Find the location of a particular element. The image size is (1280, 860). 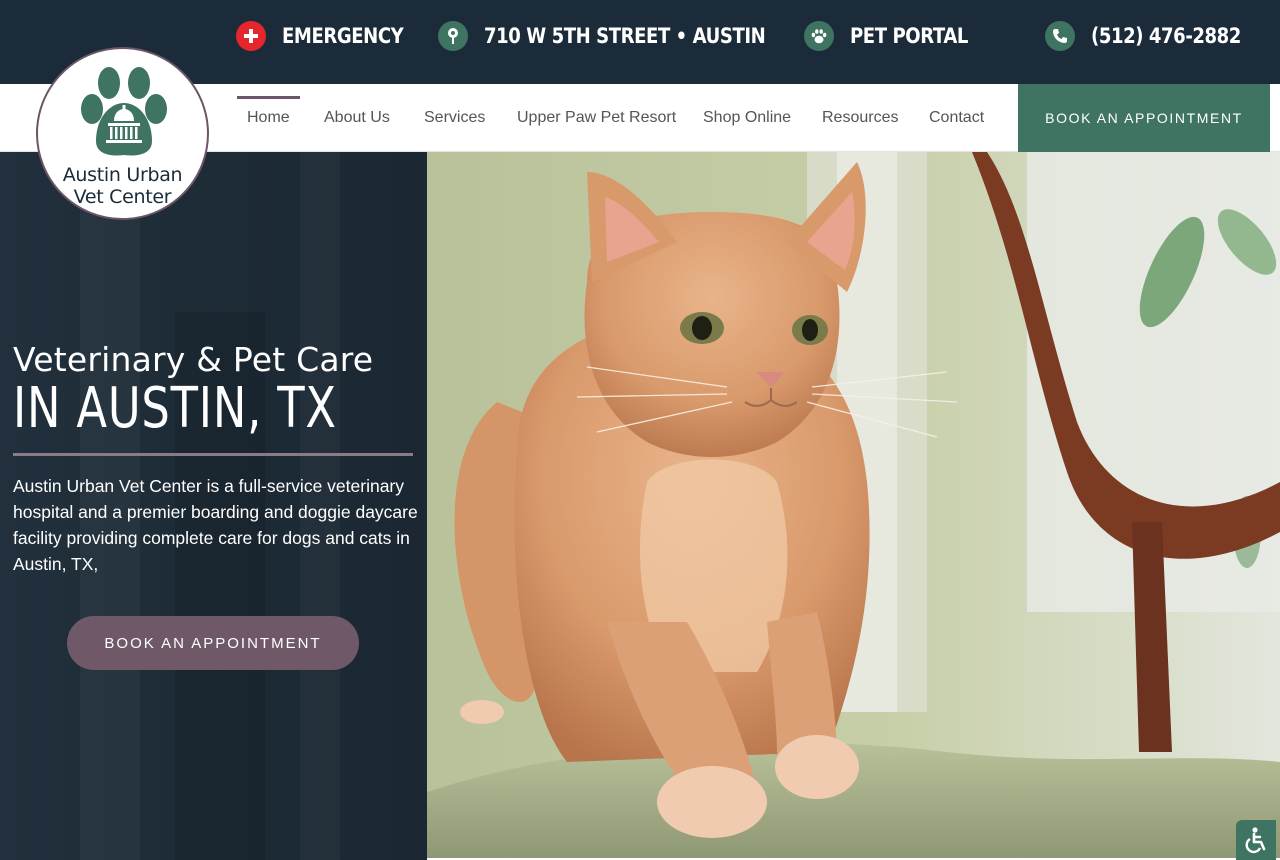

phone-link: (512) 476-2882 is located at coordinates (1155, 36).